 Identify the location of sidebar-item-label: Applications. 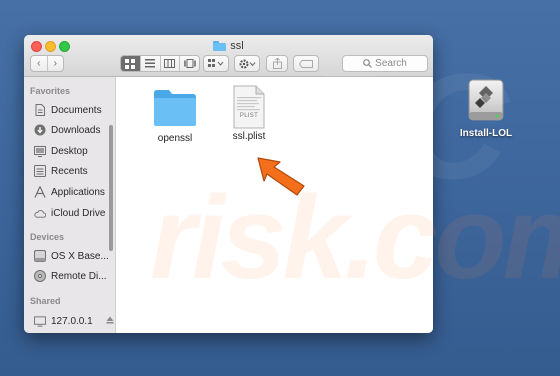
(78, 192).